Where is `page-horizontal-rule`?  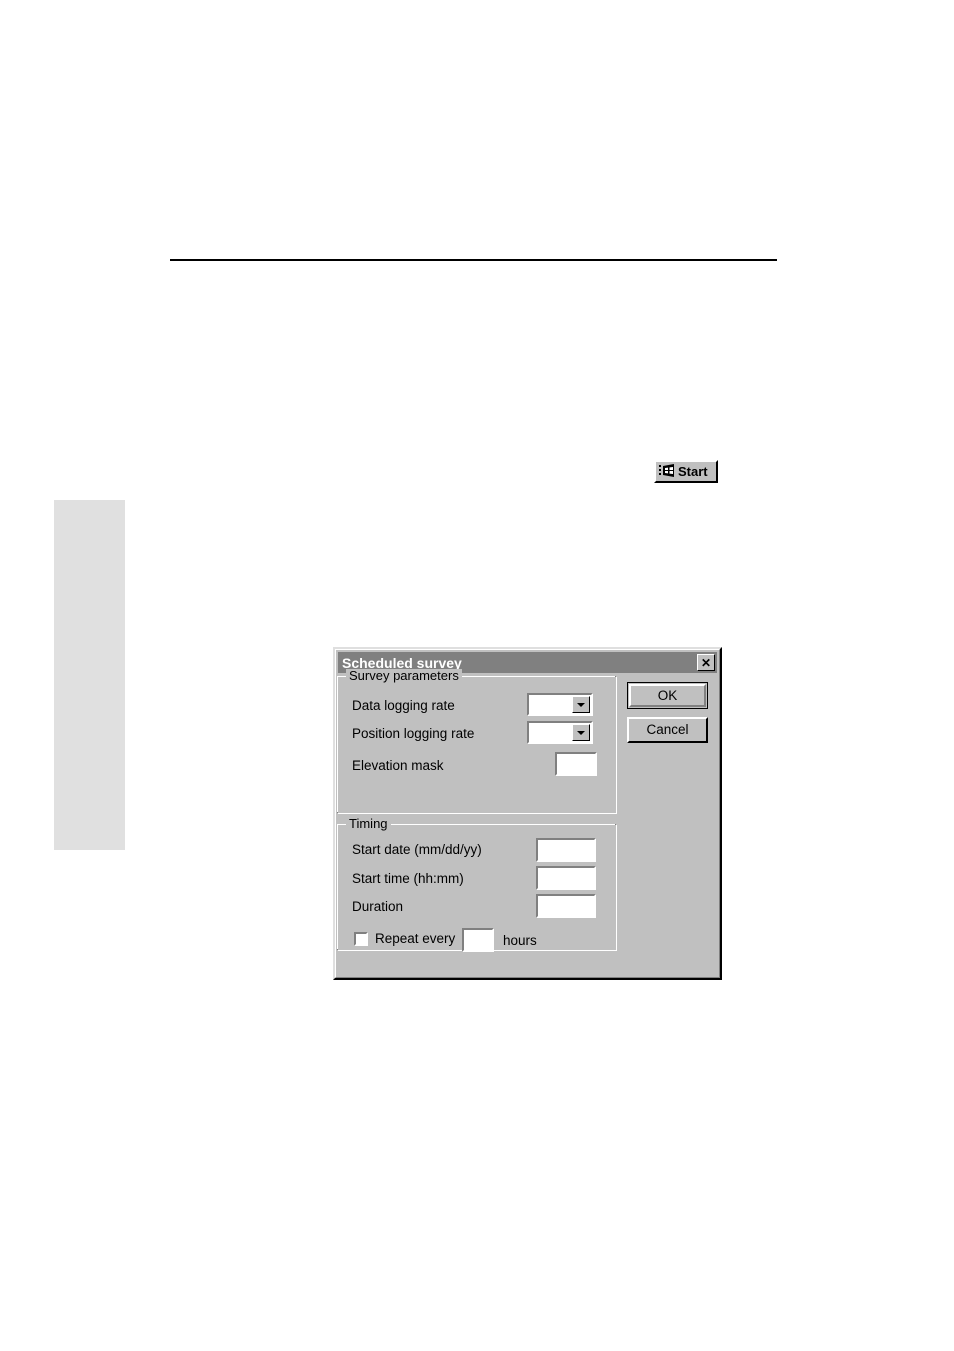
page-horizontal-rule is located at coordinates (473, 260).